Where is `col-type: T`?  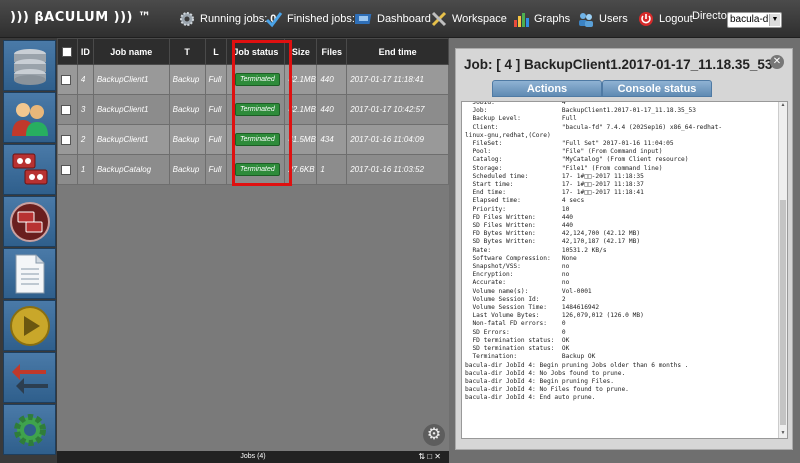
col-type: T is located at coordinates (187, 51).